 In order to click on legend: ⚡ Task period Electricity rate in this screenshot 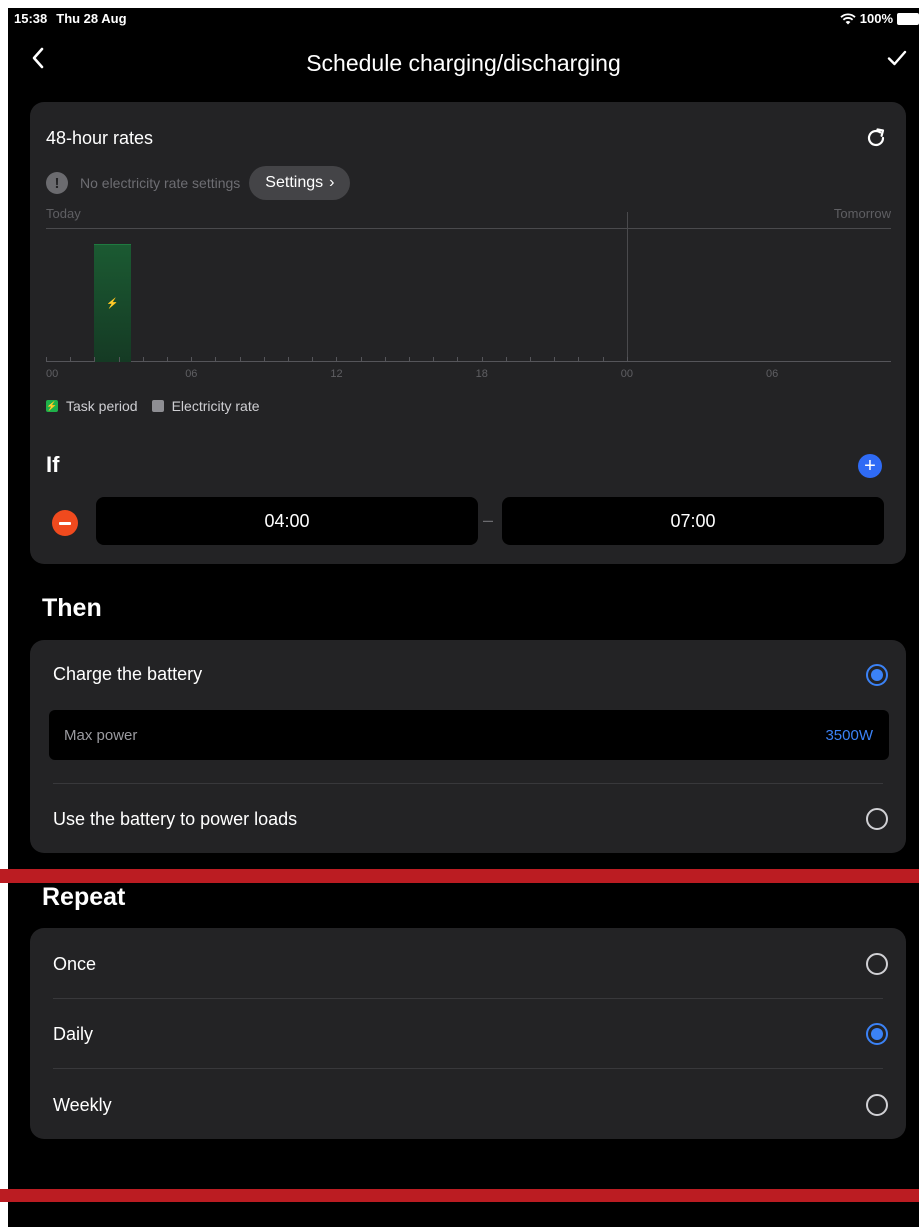, I will do `click(160, 406)`.